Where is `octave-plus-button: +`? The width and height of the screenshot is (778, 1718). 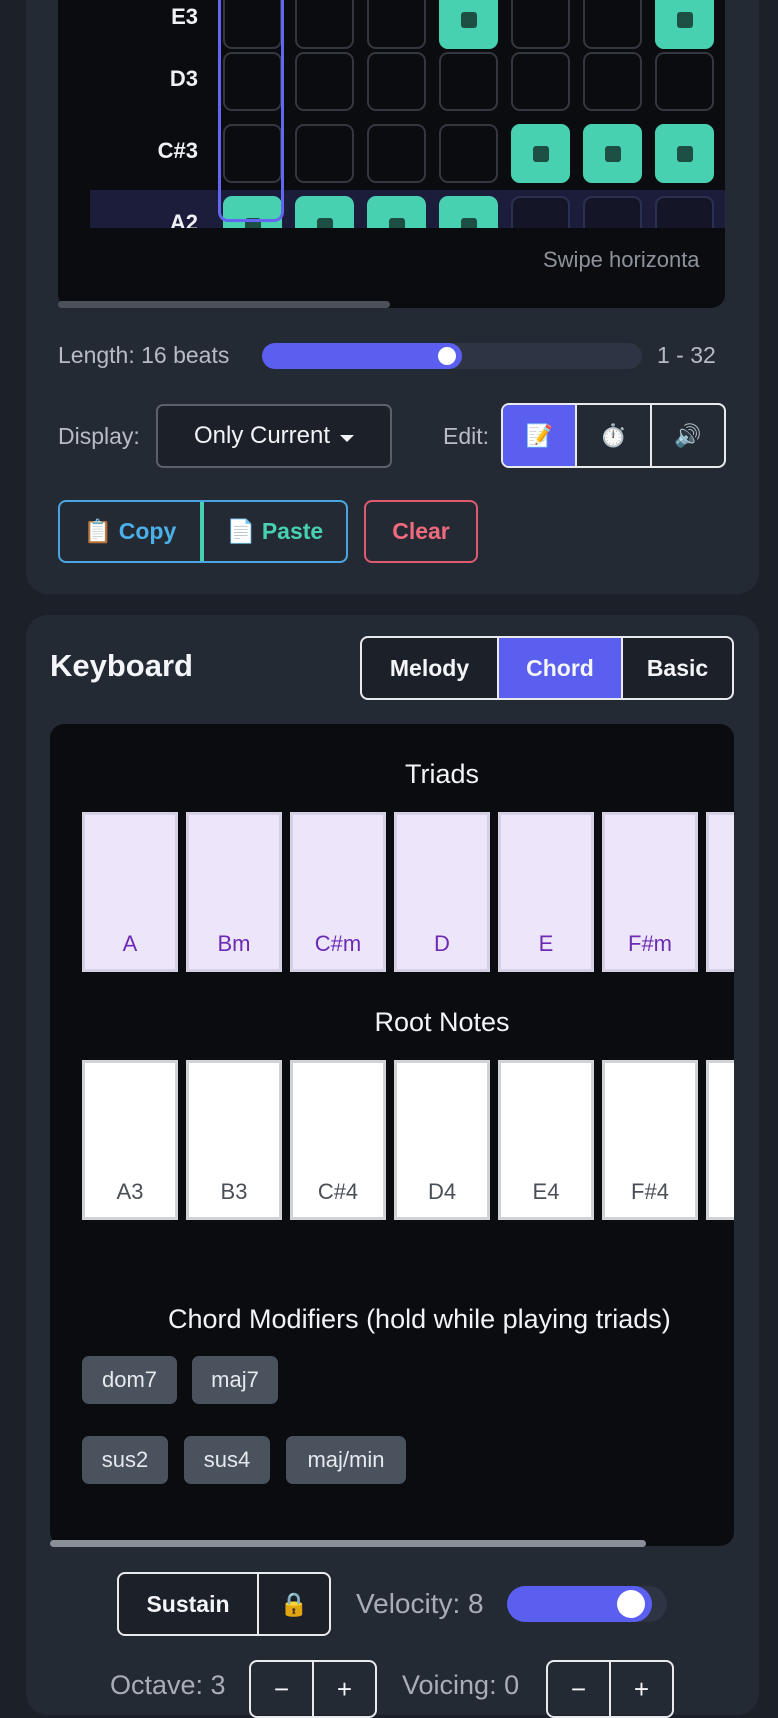 octave-plus-button: + is located at coordinates (344, 1689).